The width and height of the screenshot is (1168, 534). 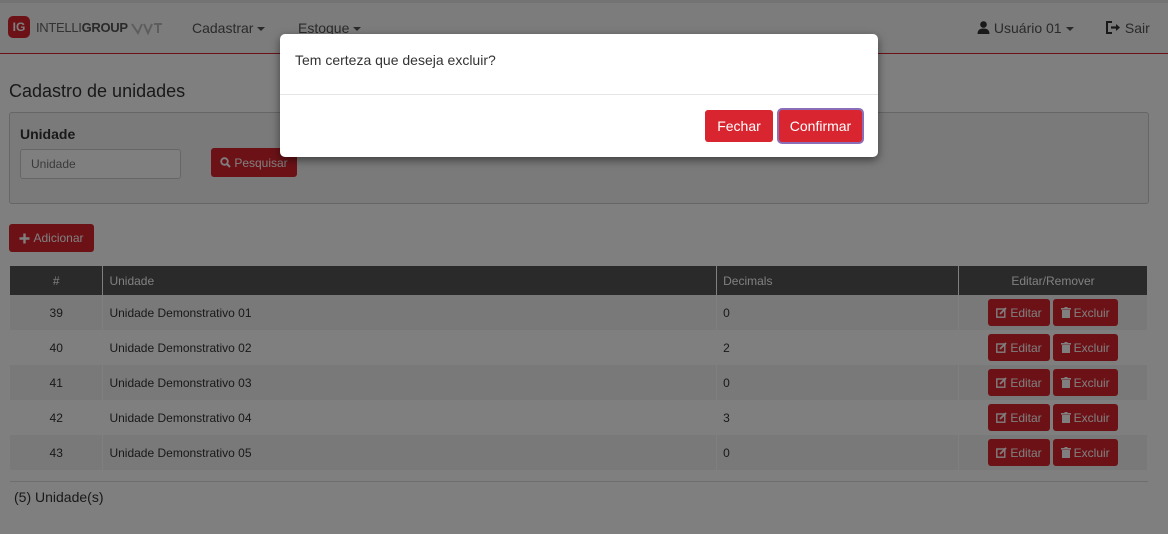 What do you see at coordinates (739, 126) in the screenshot?
I see `close-button: Fechar` at bounding box center [739, 126].